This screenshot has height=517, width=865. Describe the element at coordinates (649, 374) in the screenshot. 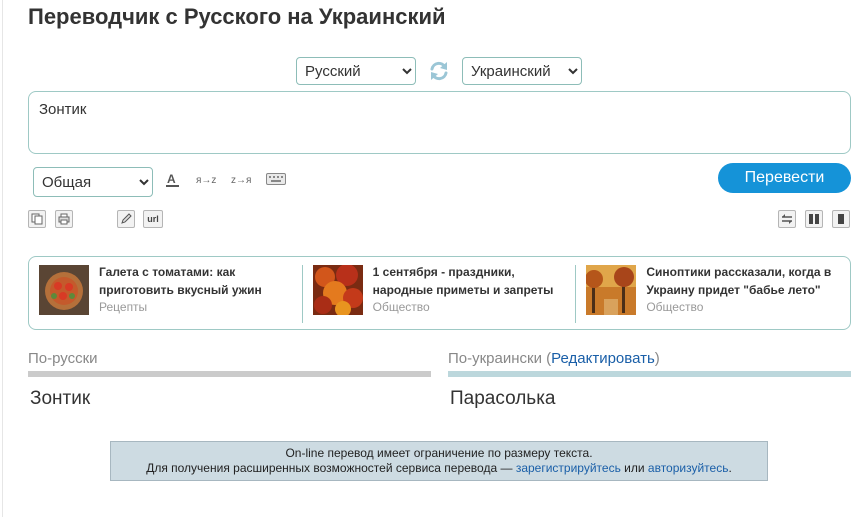

I see `target-column-bar` at that location.